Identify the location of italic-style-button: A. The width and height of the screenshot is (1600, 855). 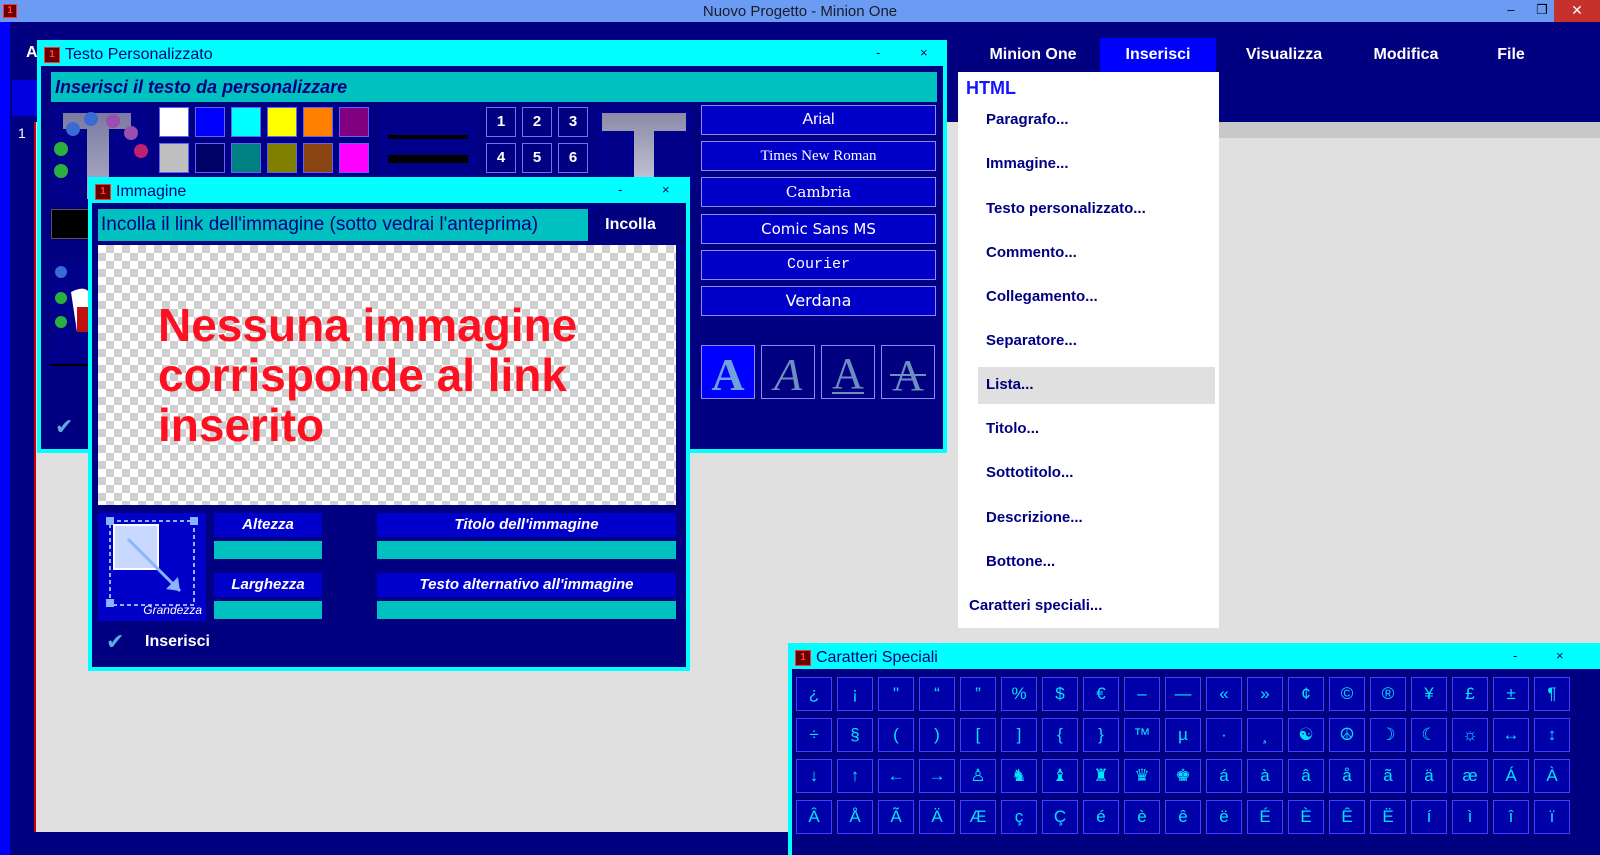
(788, 372).